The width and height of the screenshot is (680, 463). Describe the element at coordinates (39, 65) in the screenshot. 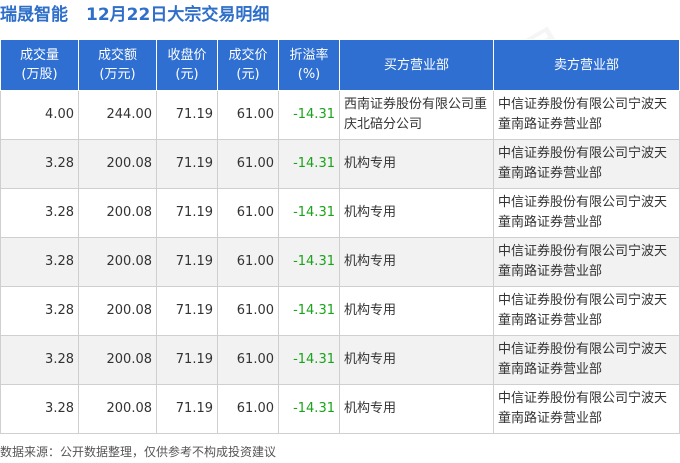

I see `col-header-volume: 成交量 (万股)` at that location.